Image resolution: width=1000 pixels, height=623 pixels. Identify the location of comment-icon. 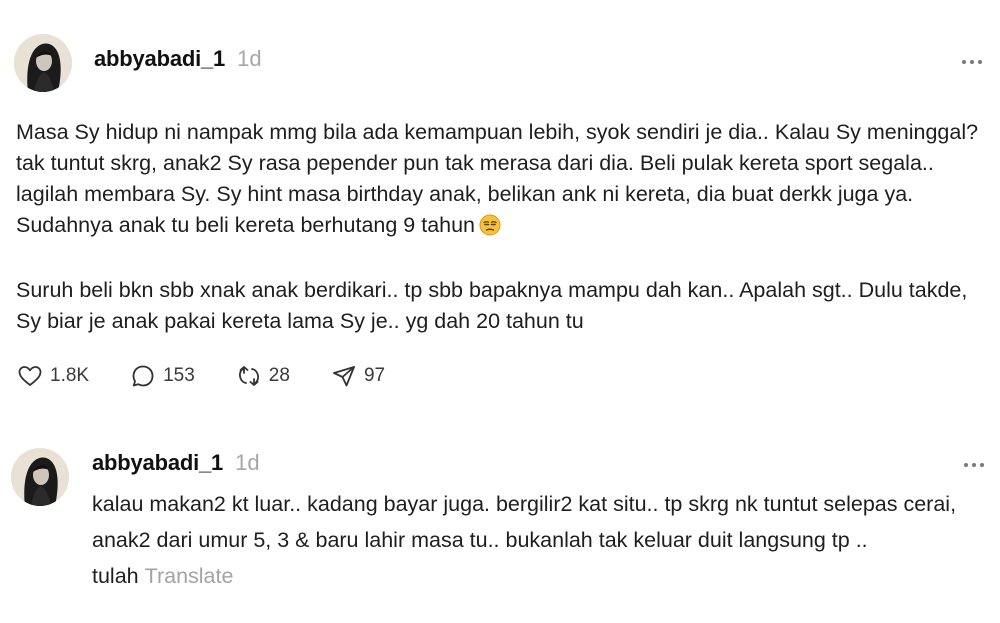
(143, 376).